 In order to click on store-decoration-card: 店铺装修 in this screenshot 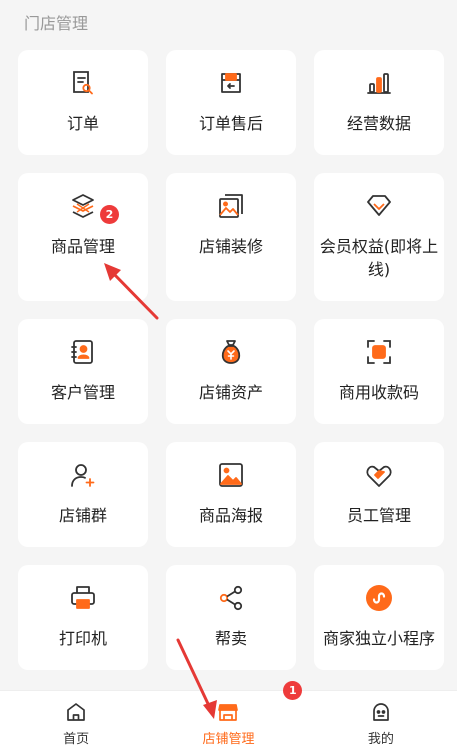, I will do `click(231, 237)`.